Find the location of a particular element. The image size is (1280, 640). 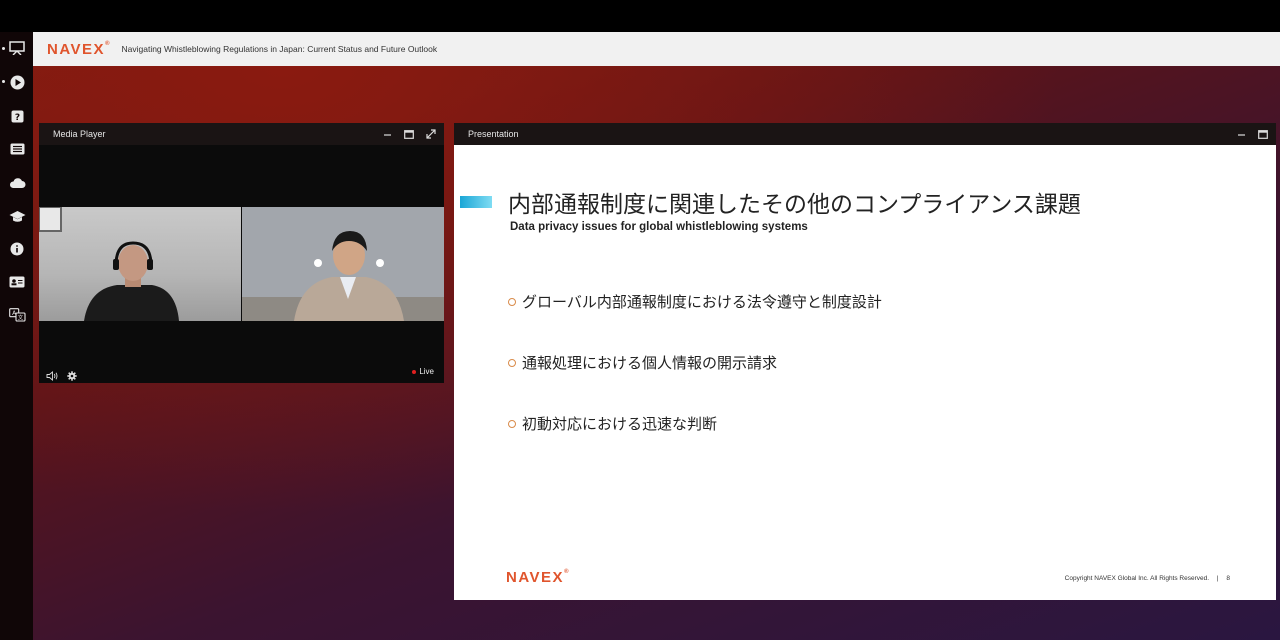

settings-gear-icon is located at coordinates (72, 377).